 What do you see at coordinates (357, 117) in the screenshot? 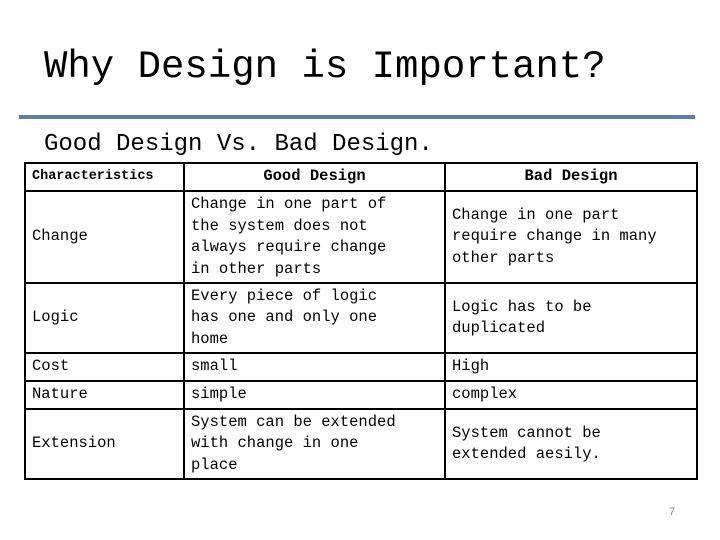
I see `title-divider` at bounding box center [357, 117].